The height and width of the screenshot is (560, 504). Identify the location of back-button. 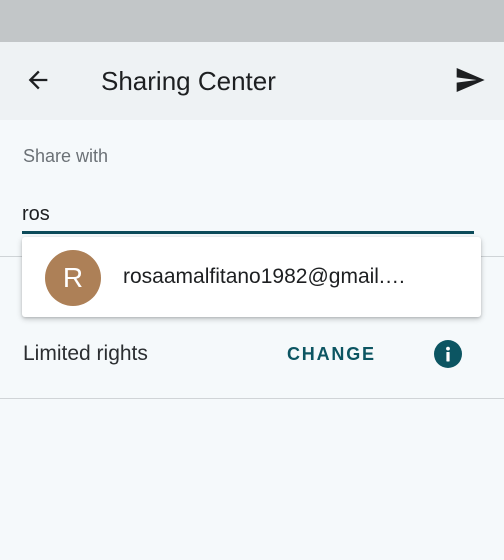
(38, 80).